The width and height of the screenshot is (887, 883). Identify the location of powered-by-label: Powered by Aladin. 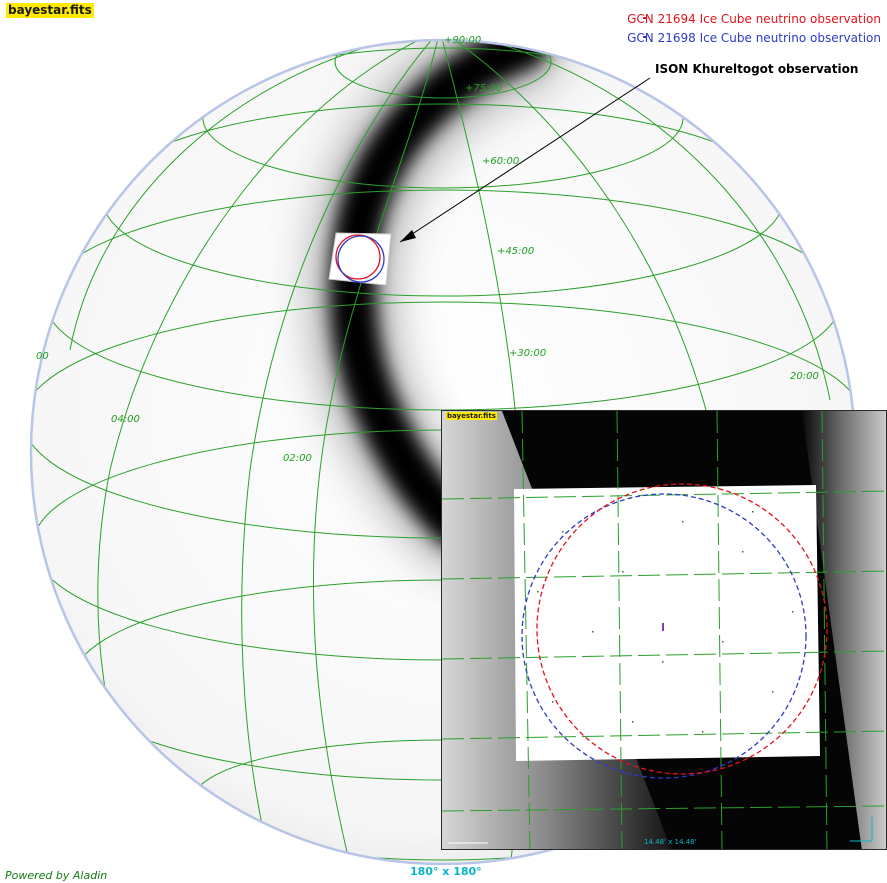
(56, 875).